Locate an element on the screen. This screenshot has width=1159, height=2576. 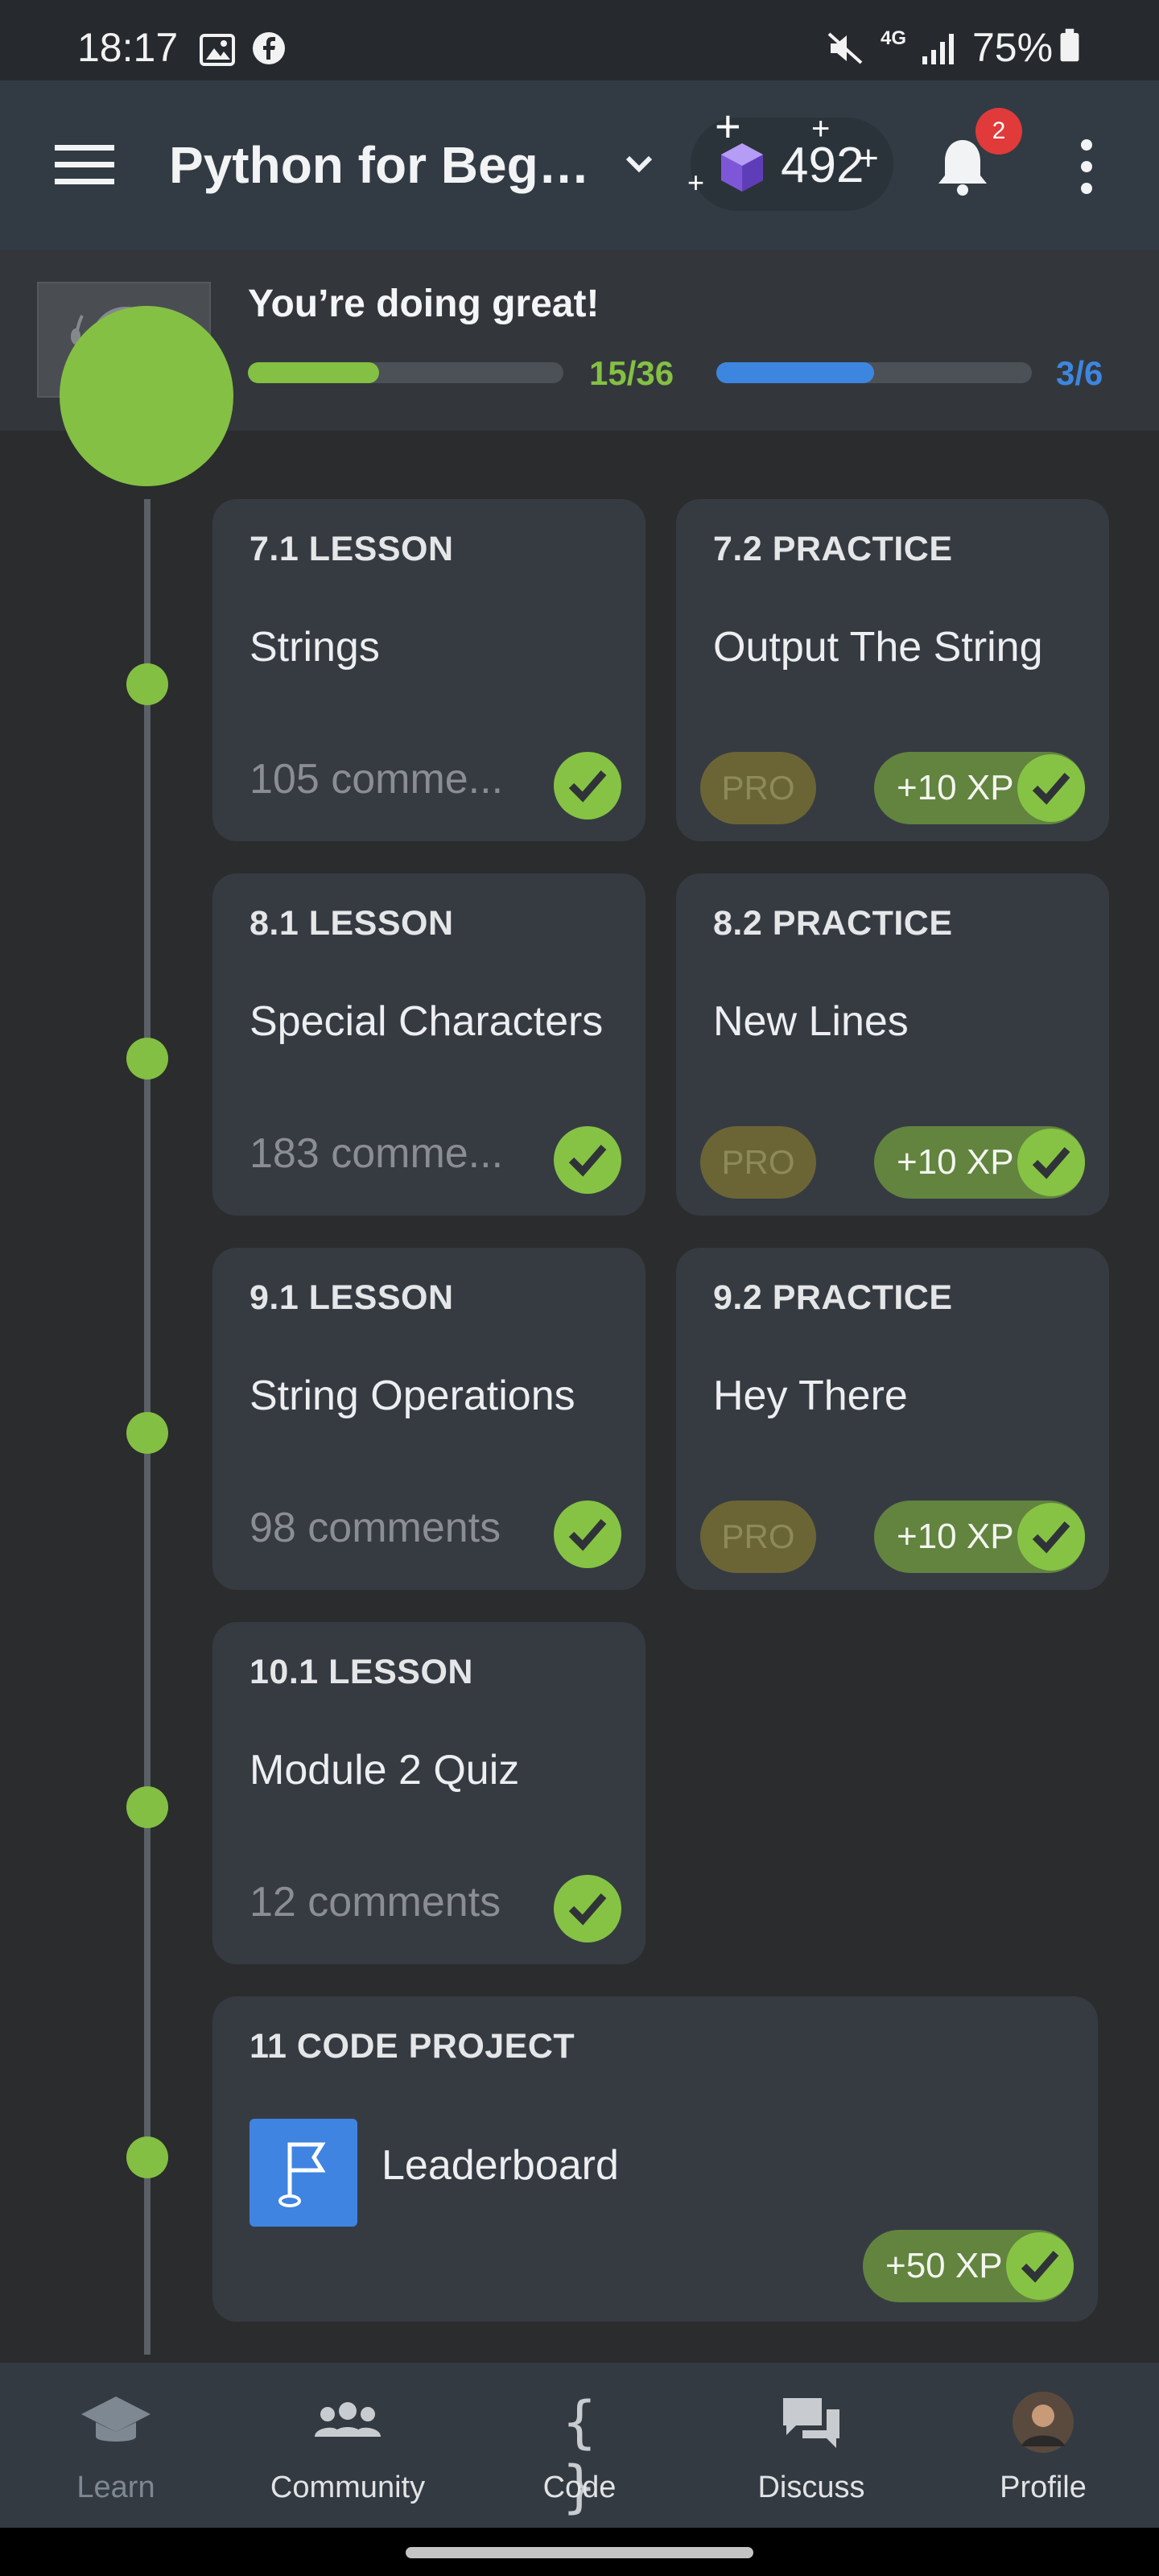
progress-bar-lessons is located at coordinates (405, 372).